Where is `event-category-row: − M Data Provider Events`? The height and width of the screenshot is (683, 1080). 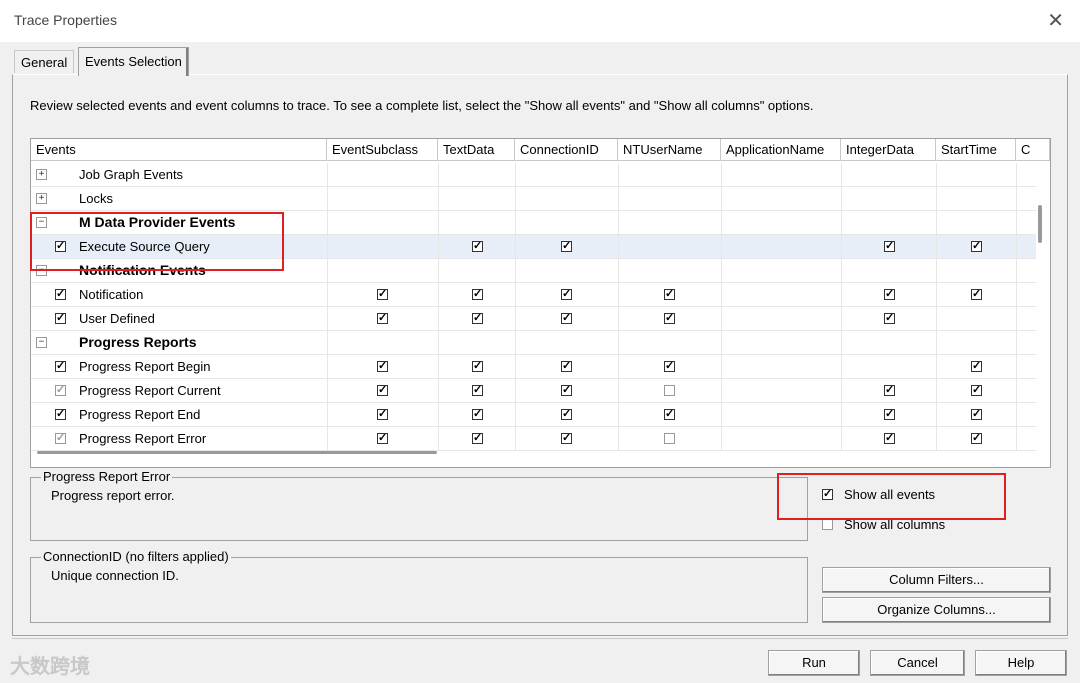
event-category-row: − M Data Provider Events is located at coordinates (533, 223).